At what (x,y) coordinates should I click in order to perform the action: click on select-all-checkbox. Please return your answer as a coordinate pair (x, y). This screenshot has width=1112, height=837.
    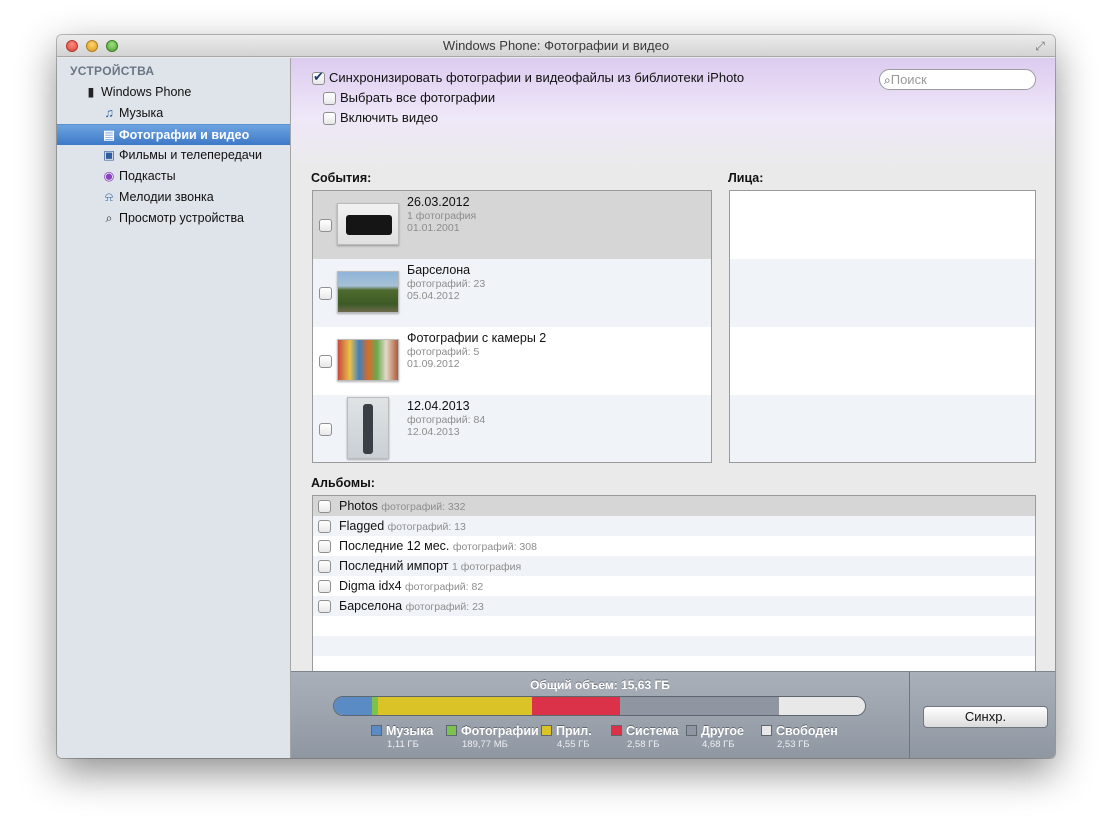
    Looking at the image, I should click on (329, 99).